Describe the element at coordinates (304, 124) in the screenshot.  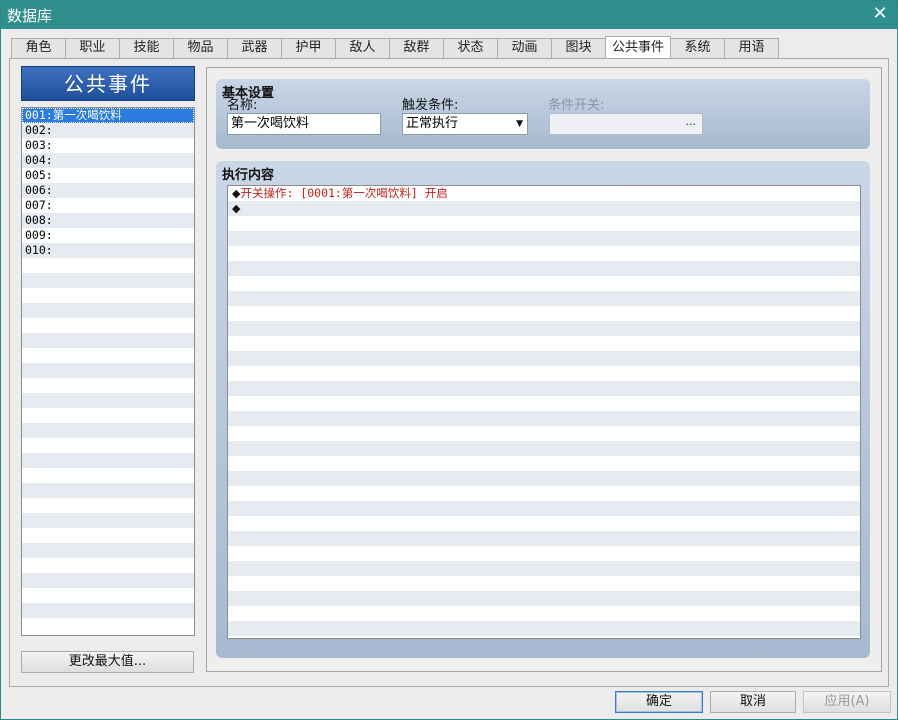
I see `name-field: 第一次喝饮料` at that location.